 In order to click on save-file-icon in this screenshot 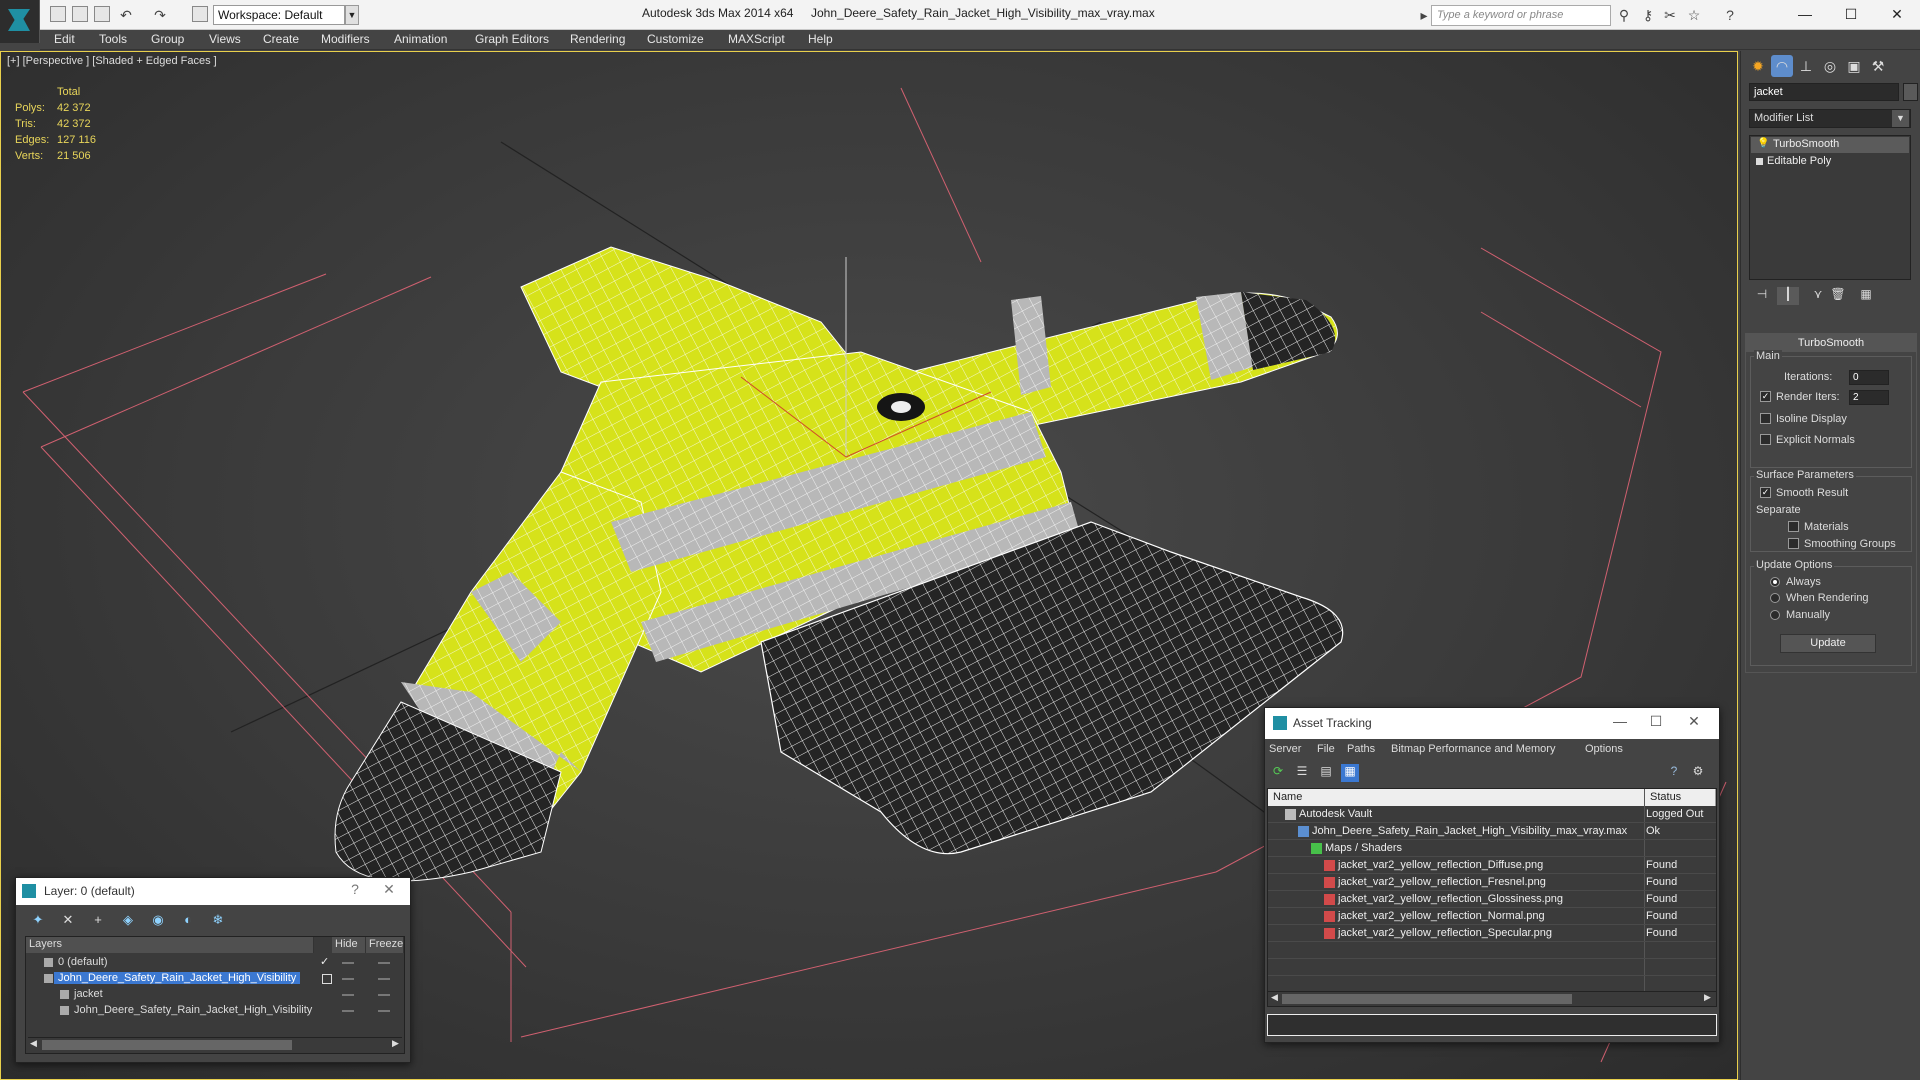, I will do `click(102, 14)`.